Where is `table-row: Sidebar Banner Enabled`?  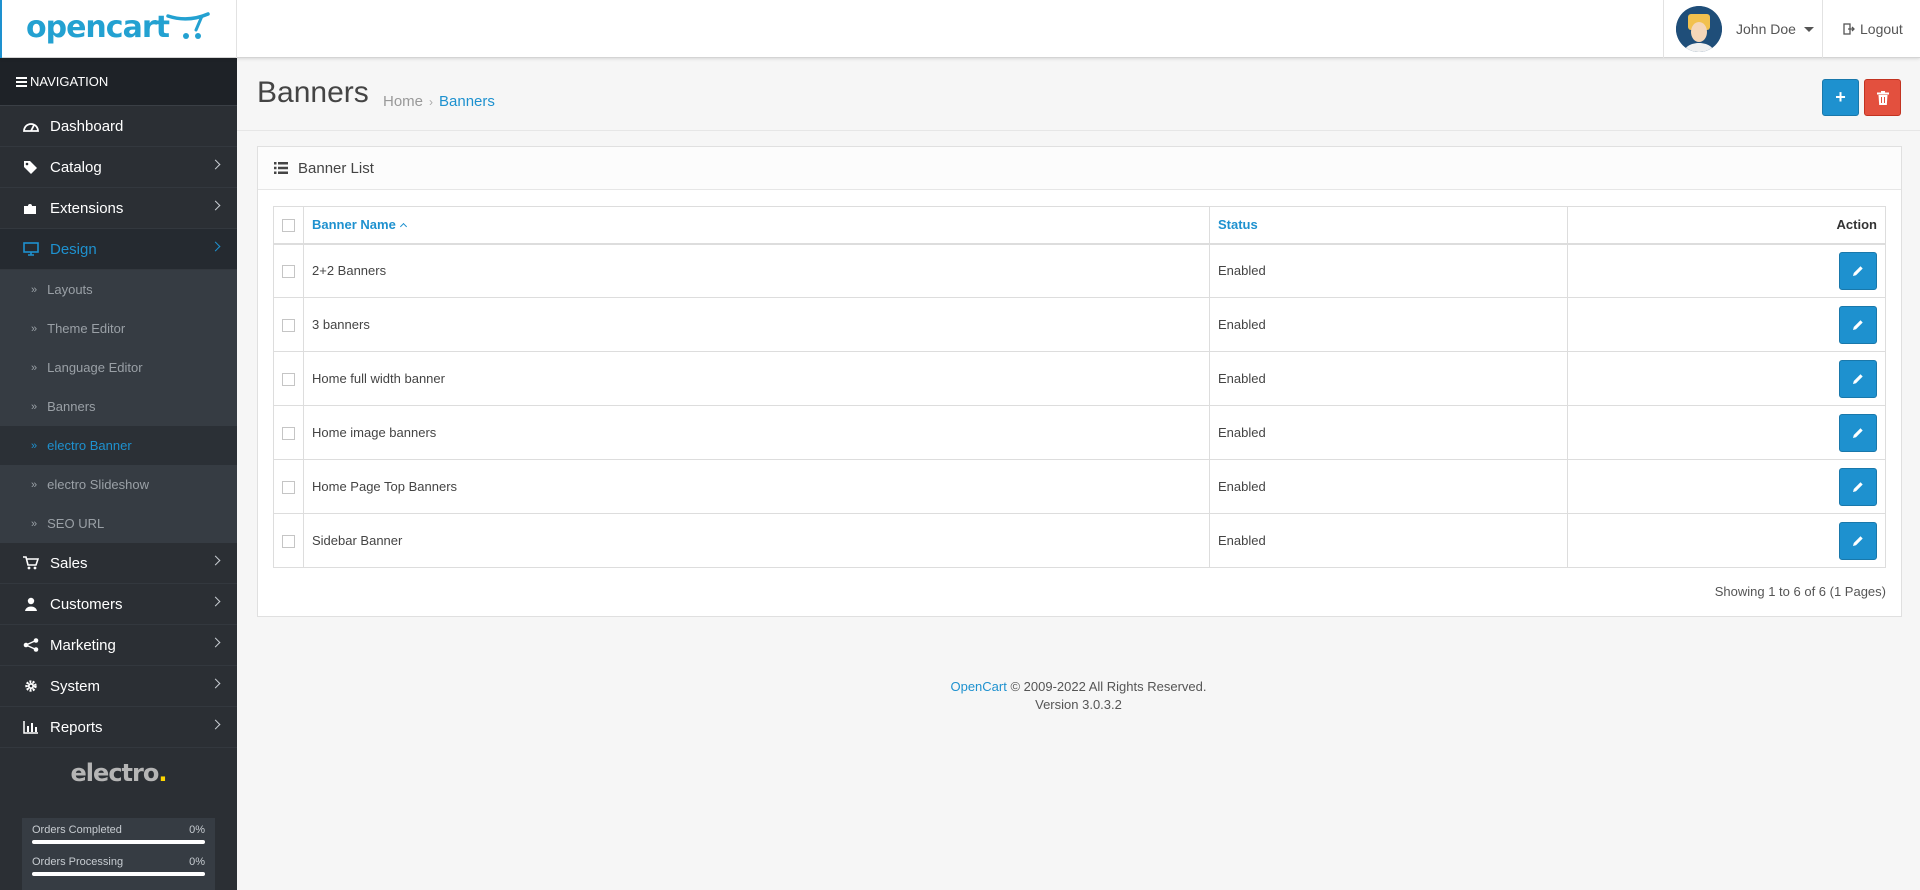
table-row: Sidebar Banner Enabled is located at coordinates (1079, 540).